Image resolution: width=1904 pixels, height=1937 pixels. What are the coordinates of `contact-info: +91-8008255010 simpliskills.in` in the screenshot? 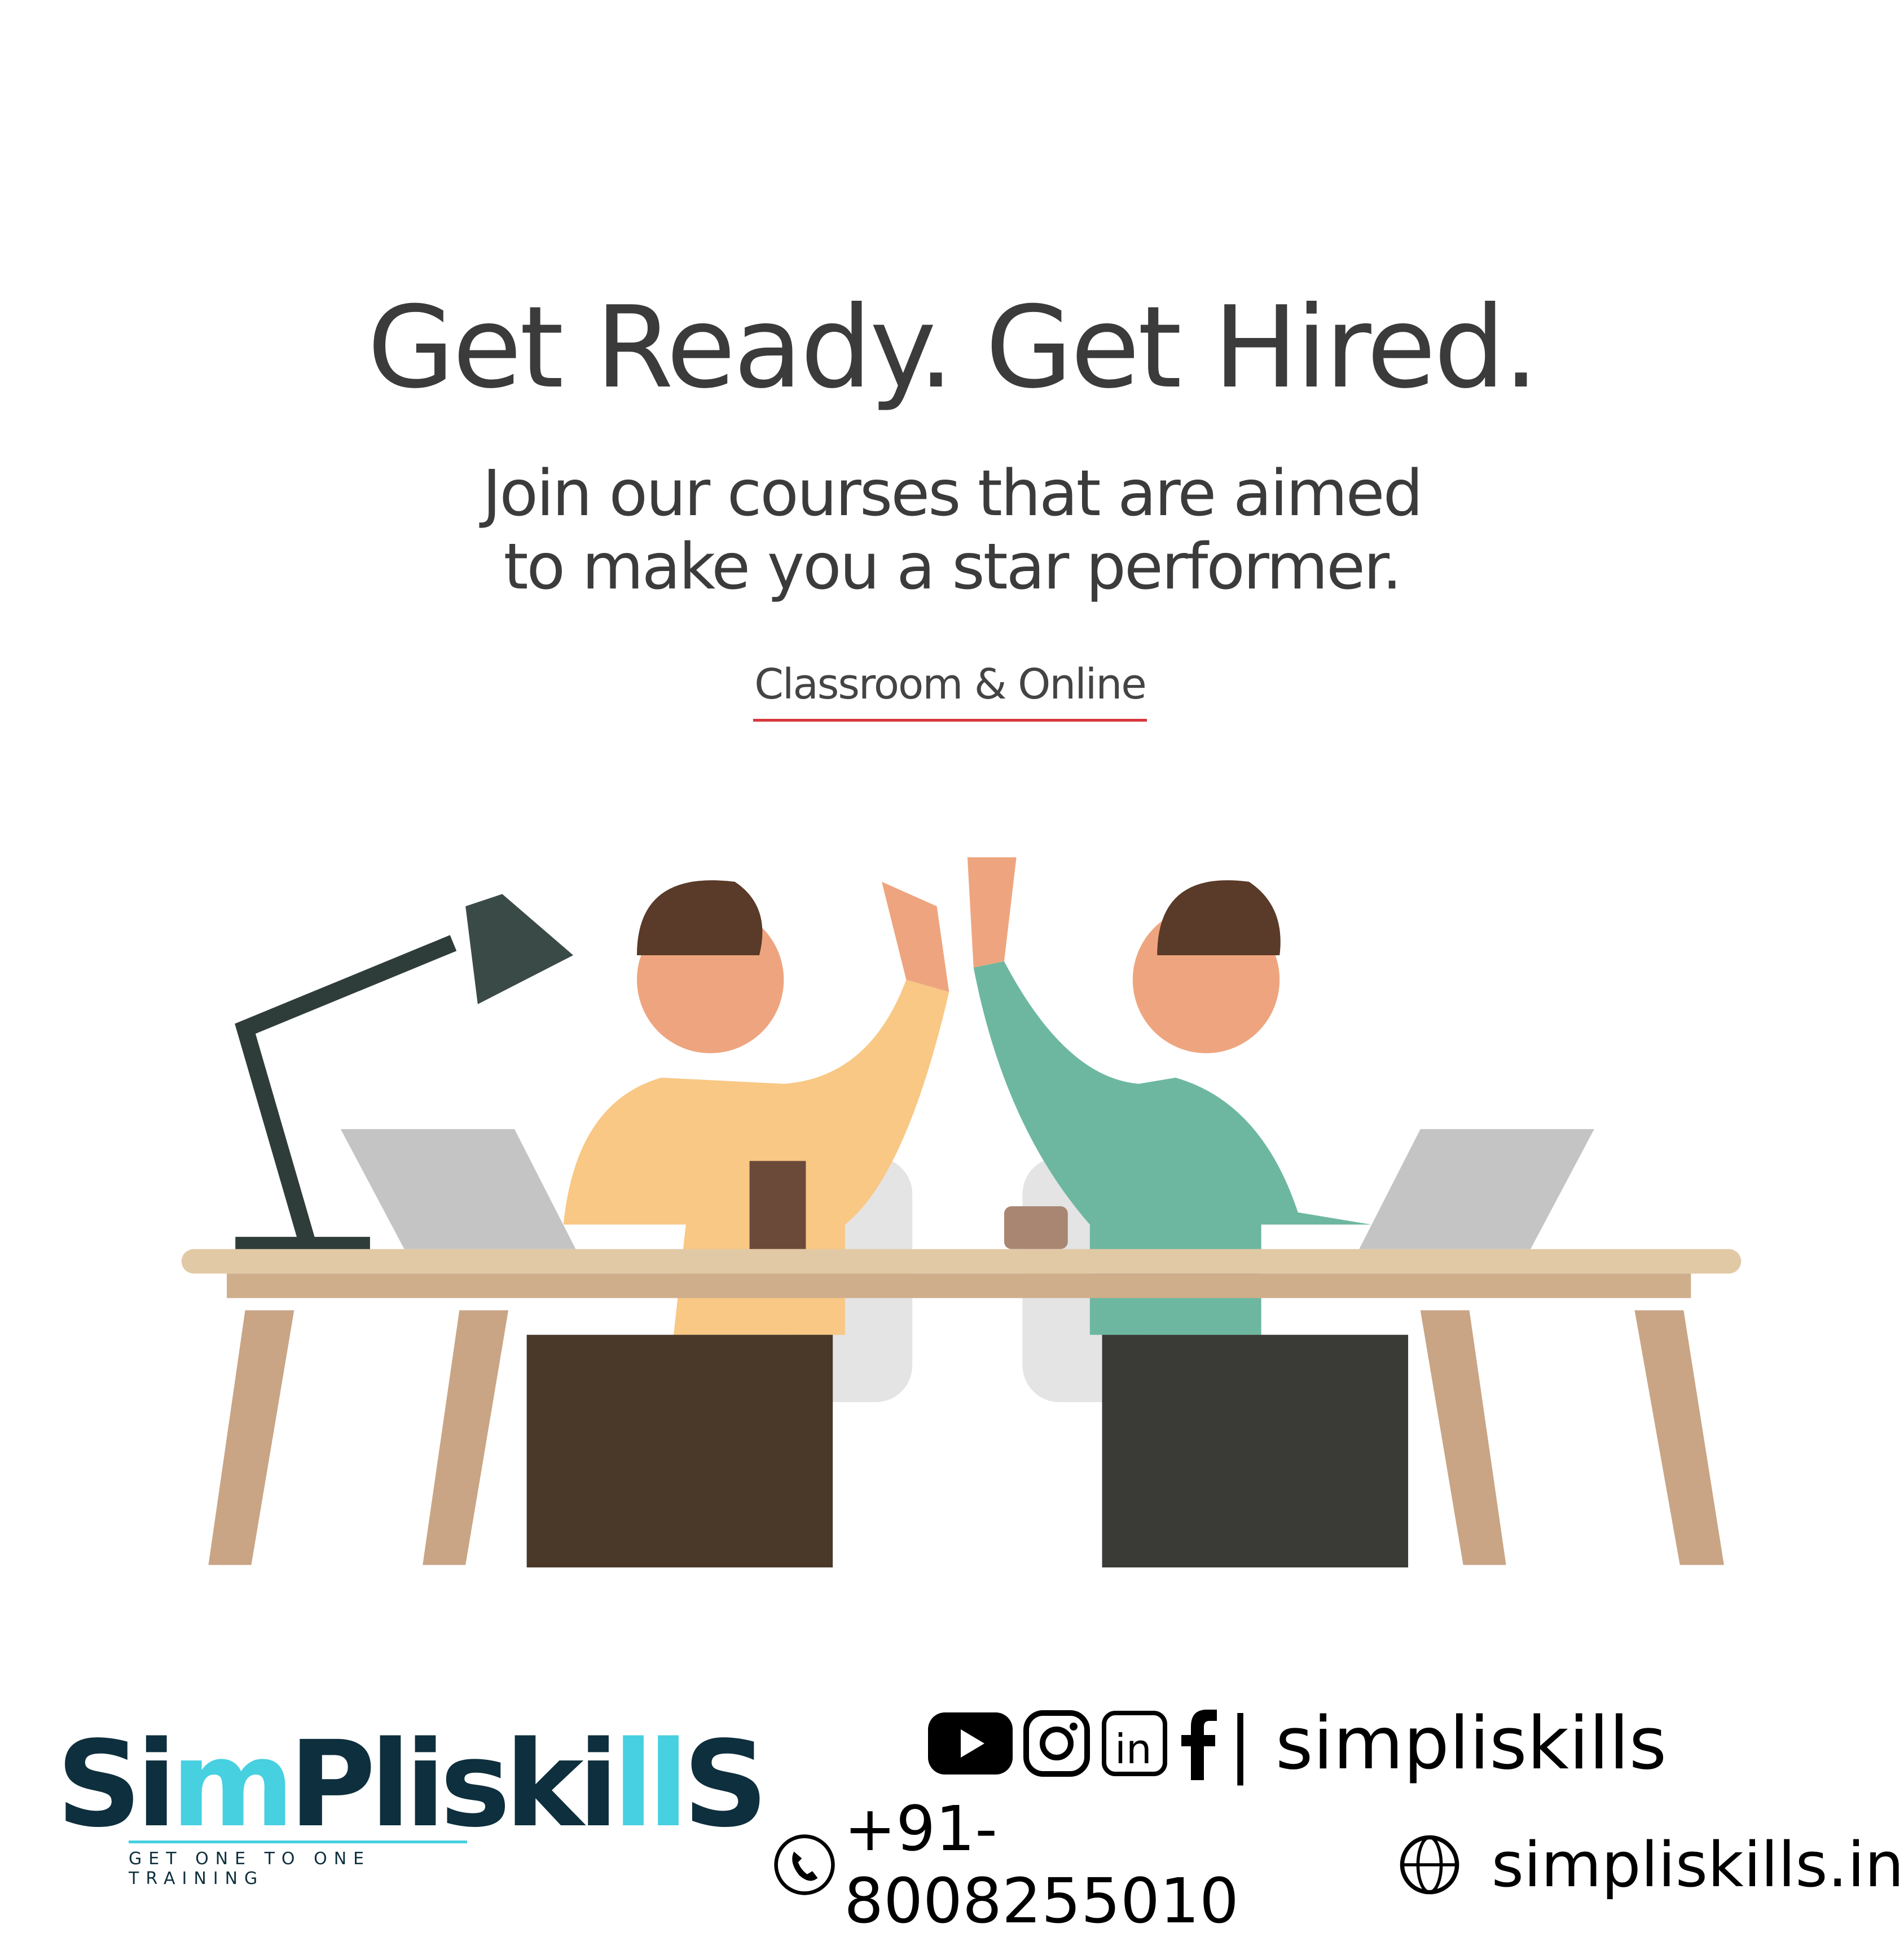 It's located at (1338, 1865).